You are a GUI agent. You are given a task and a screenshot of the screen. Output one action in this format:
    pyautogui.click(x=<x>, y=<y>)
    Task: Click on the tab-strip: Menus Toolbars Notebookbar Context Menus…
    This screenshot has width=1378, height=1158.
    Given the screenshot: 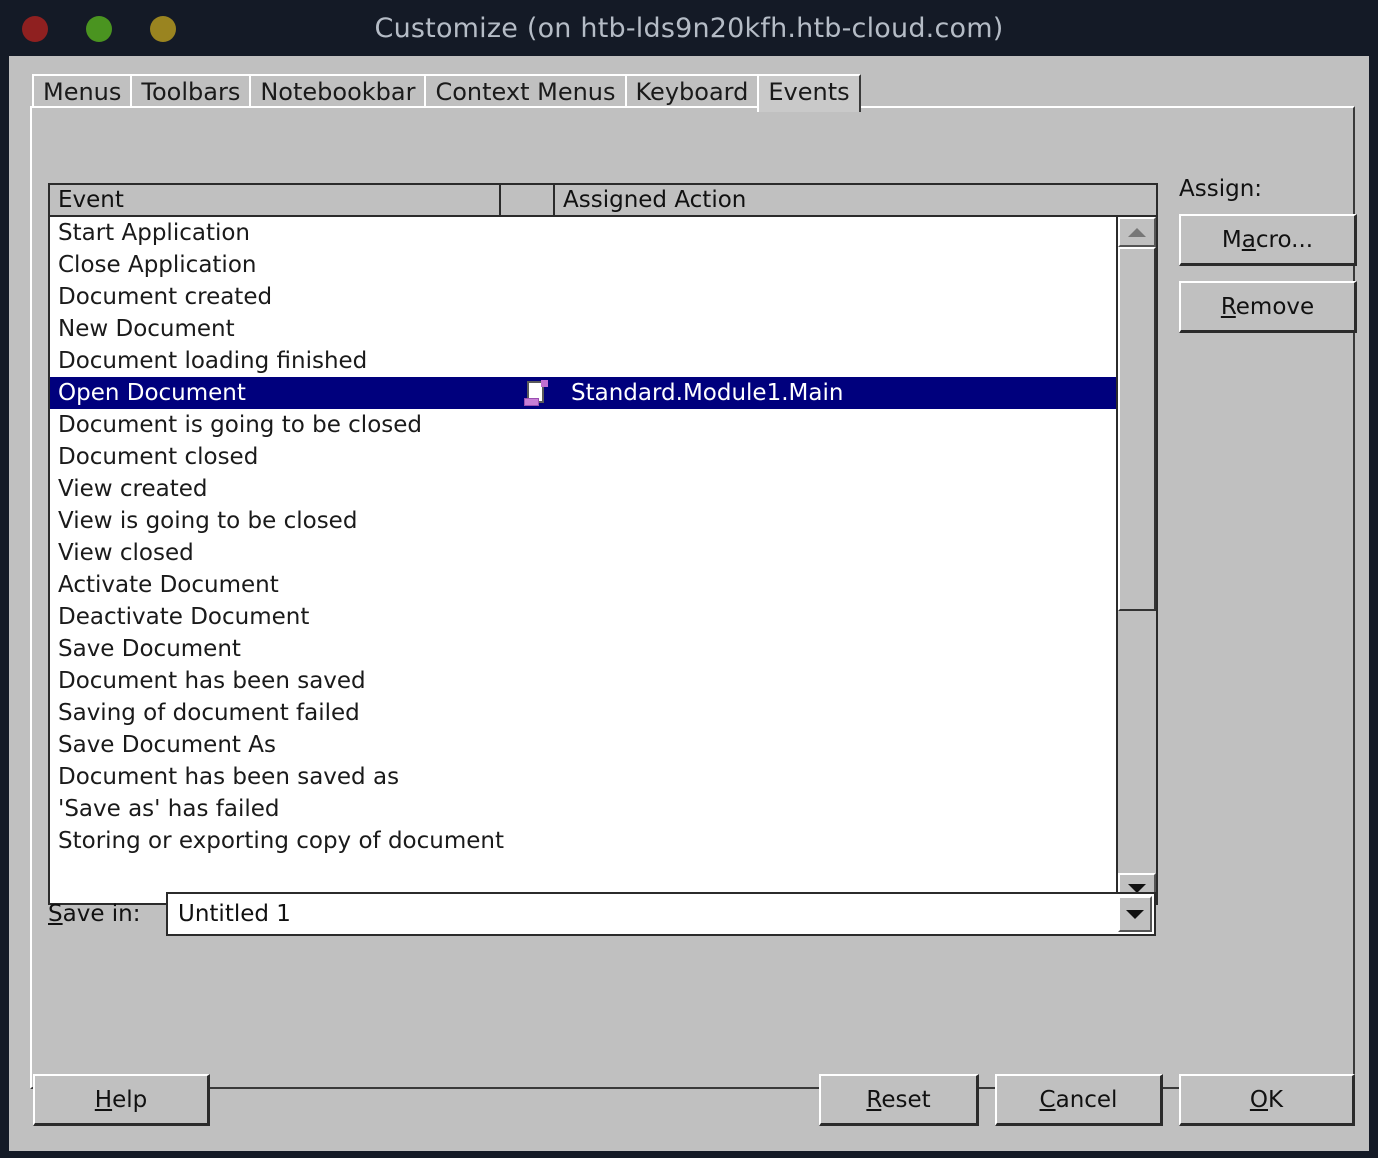 What is the action you would take?
    pyautogui.click(x=446, y=92)
    